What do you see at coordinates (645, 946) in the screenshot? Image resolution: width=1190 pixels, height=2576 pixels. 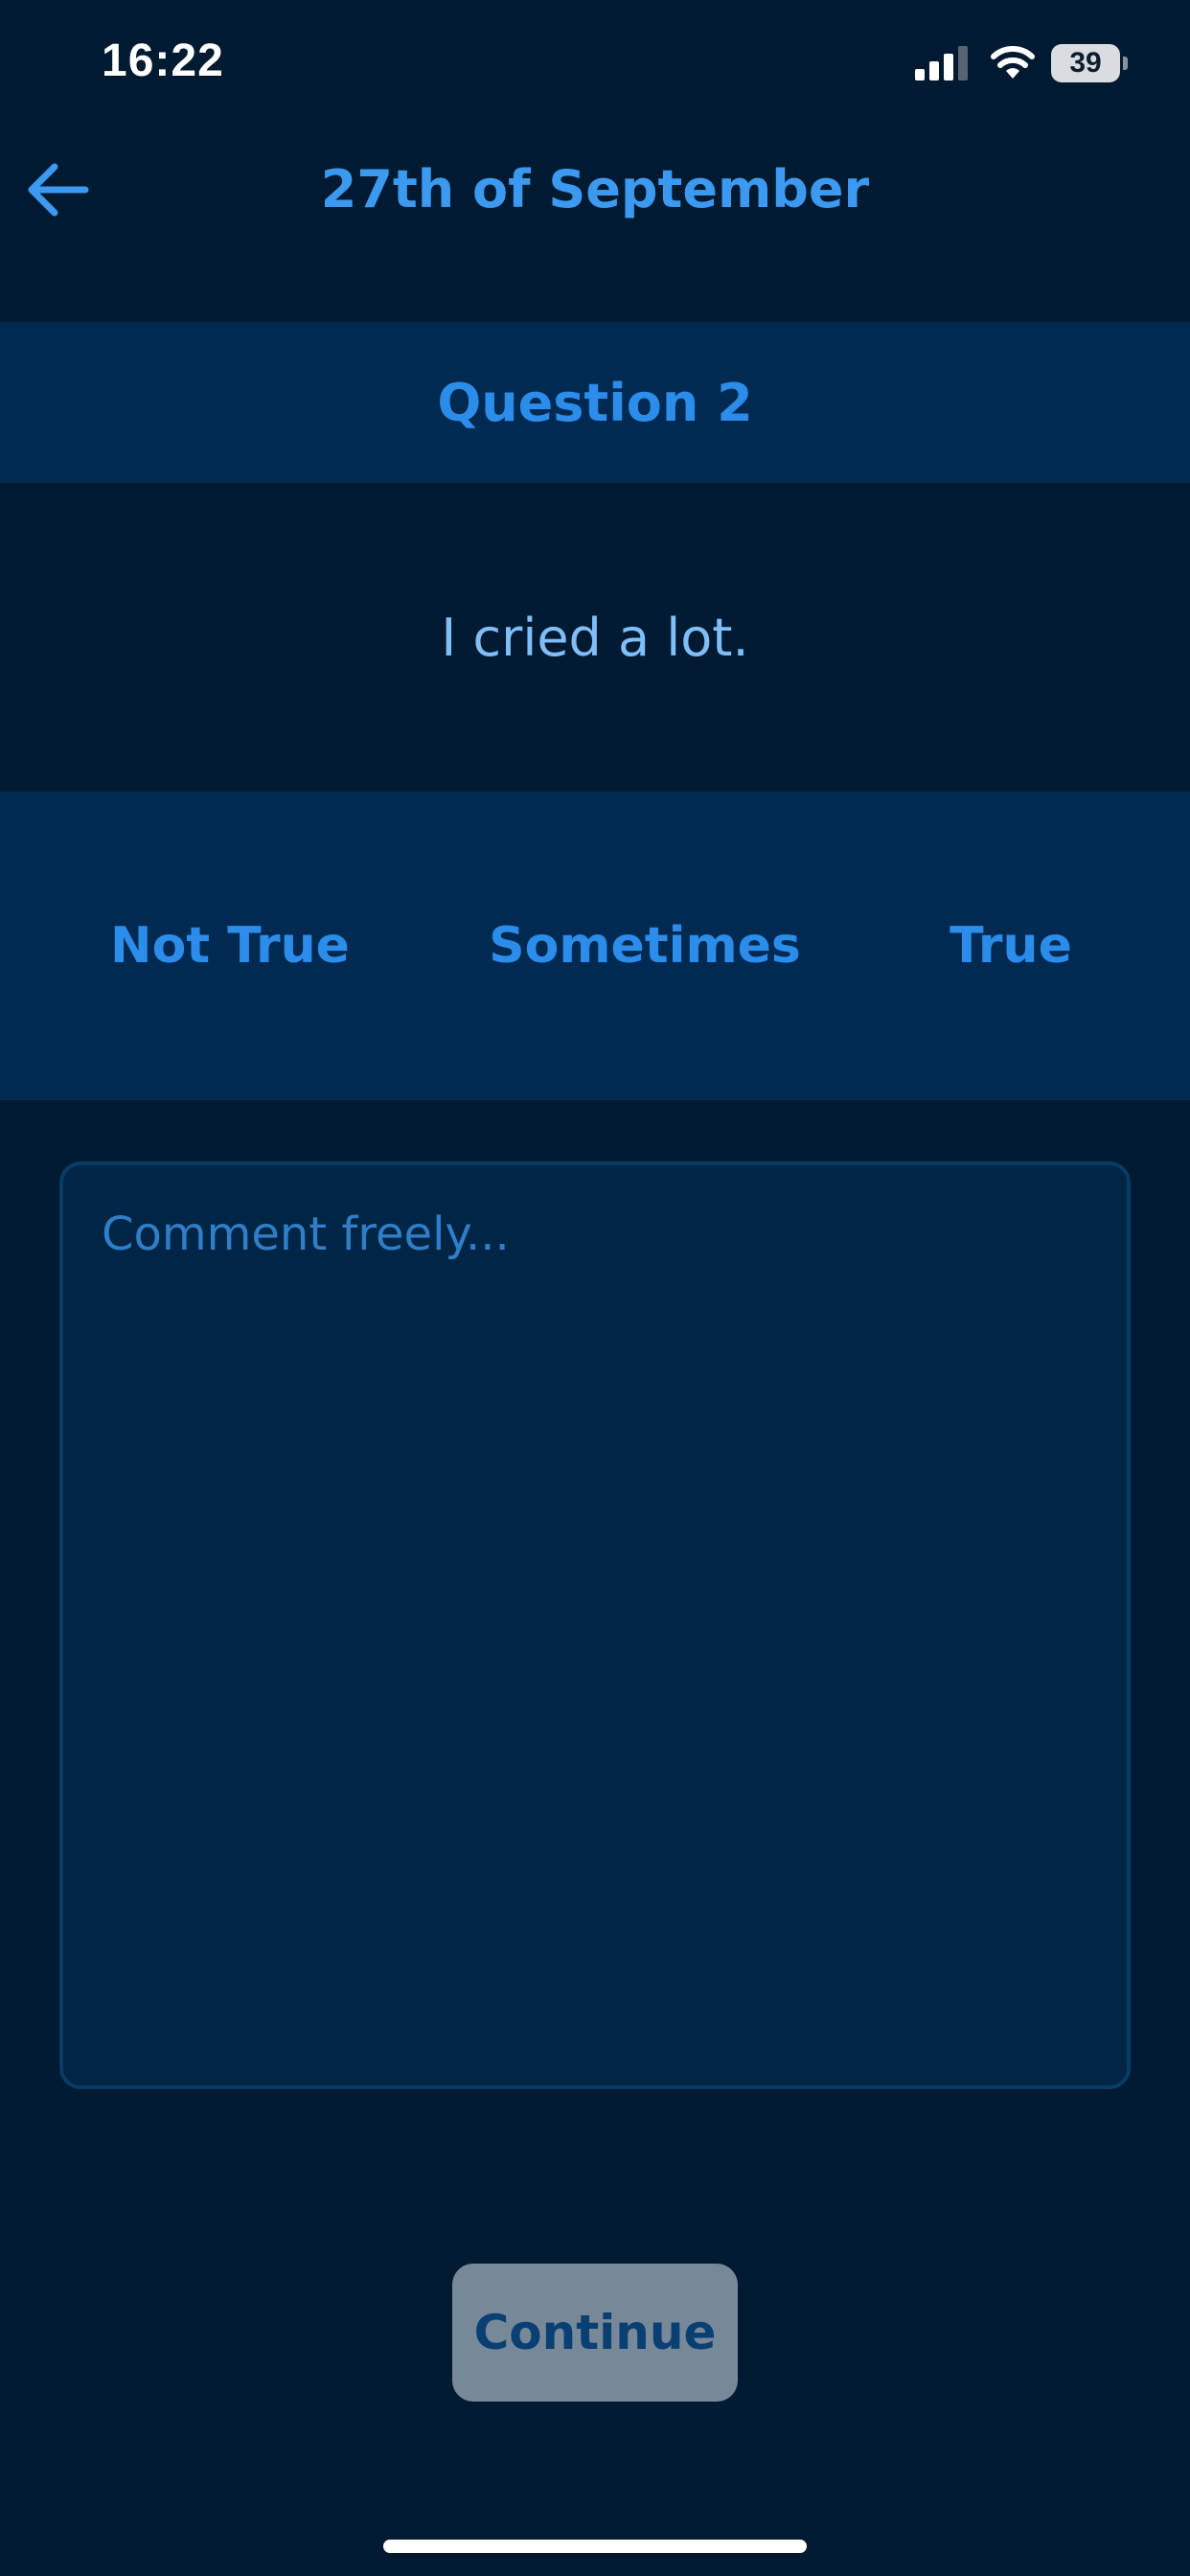 I see `answer-sometimes-button: Sometimes` at bounding box center [645, 946].